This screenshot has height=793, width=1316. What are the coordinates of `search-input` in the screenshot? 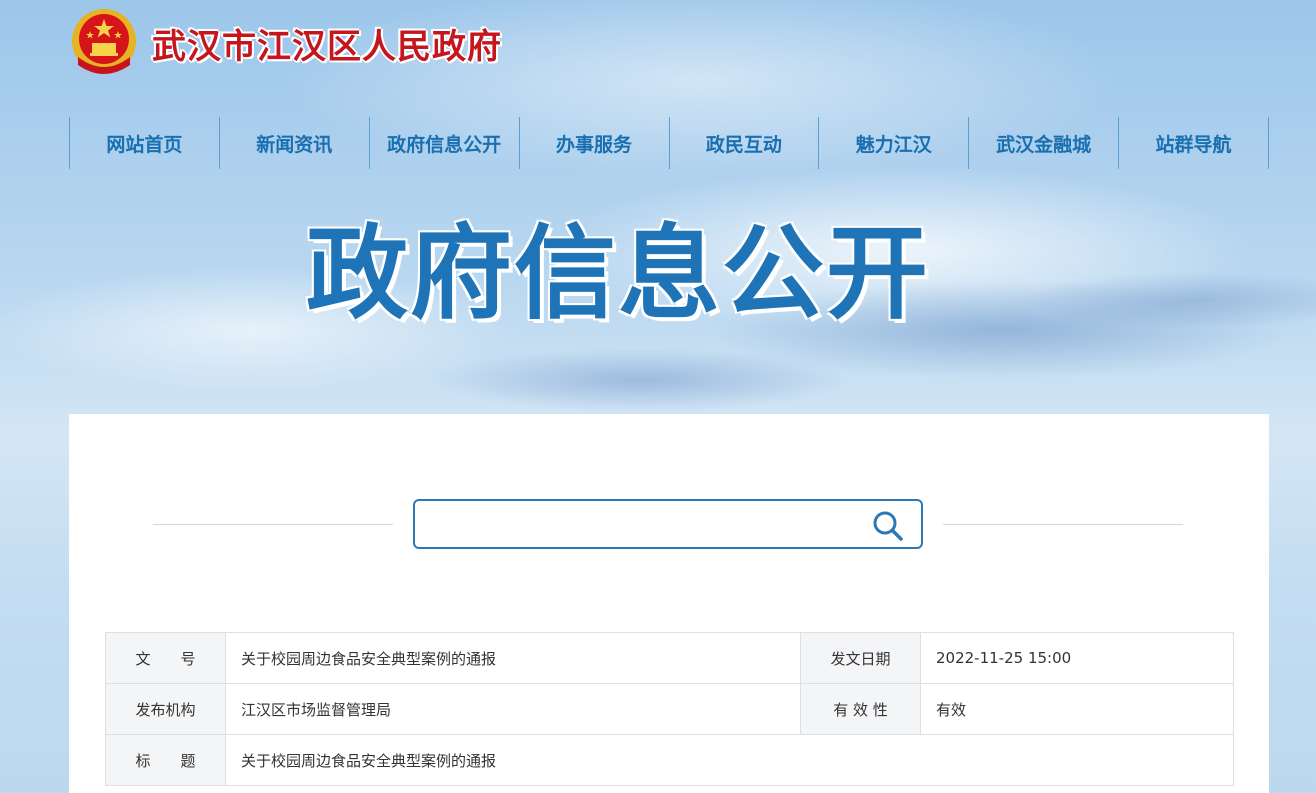 It's located at (638, 524).